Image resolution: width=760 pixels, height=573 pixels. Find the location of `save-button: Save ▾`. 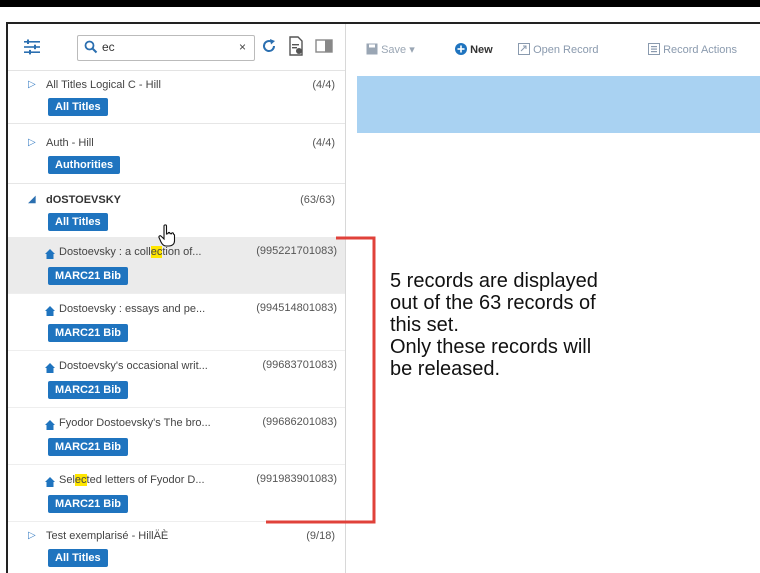

save-button: Save ▾ is located at coordinates (390, 49).